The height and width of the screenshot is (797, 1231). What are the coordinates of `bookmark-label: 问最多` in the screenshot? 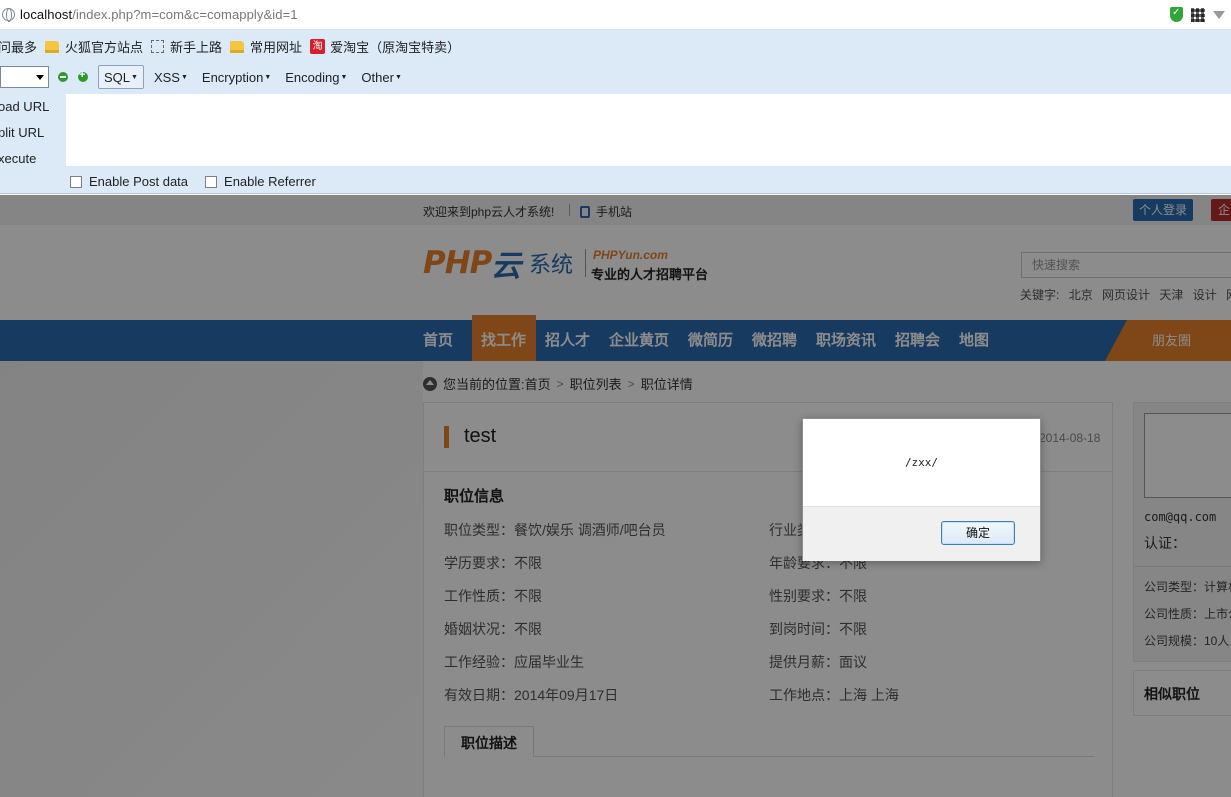 It's located at (19, 47).